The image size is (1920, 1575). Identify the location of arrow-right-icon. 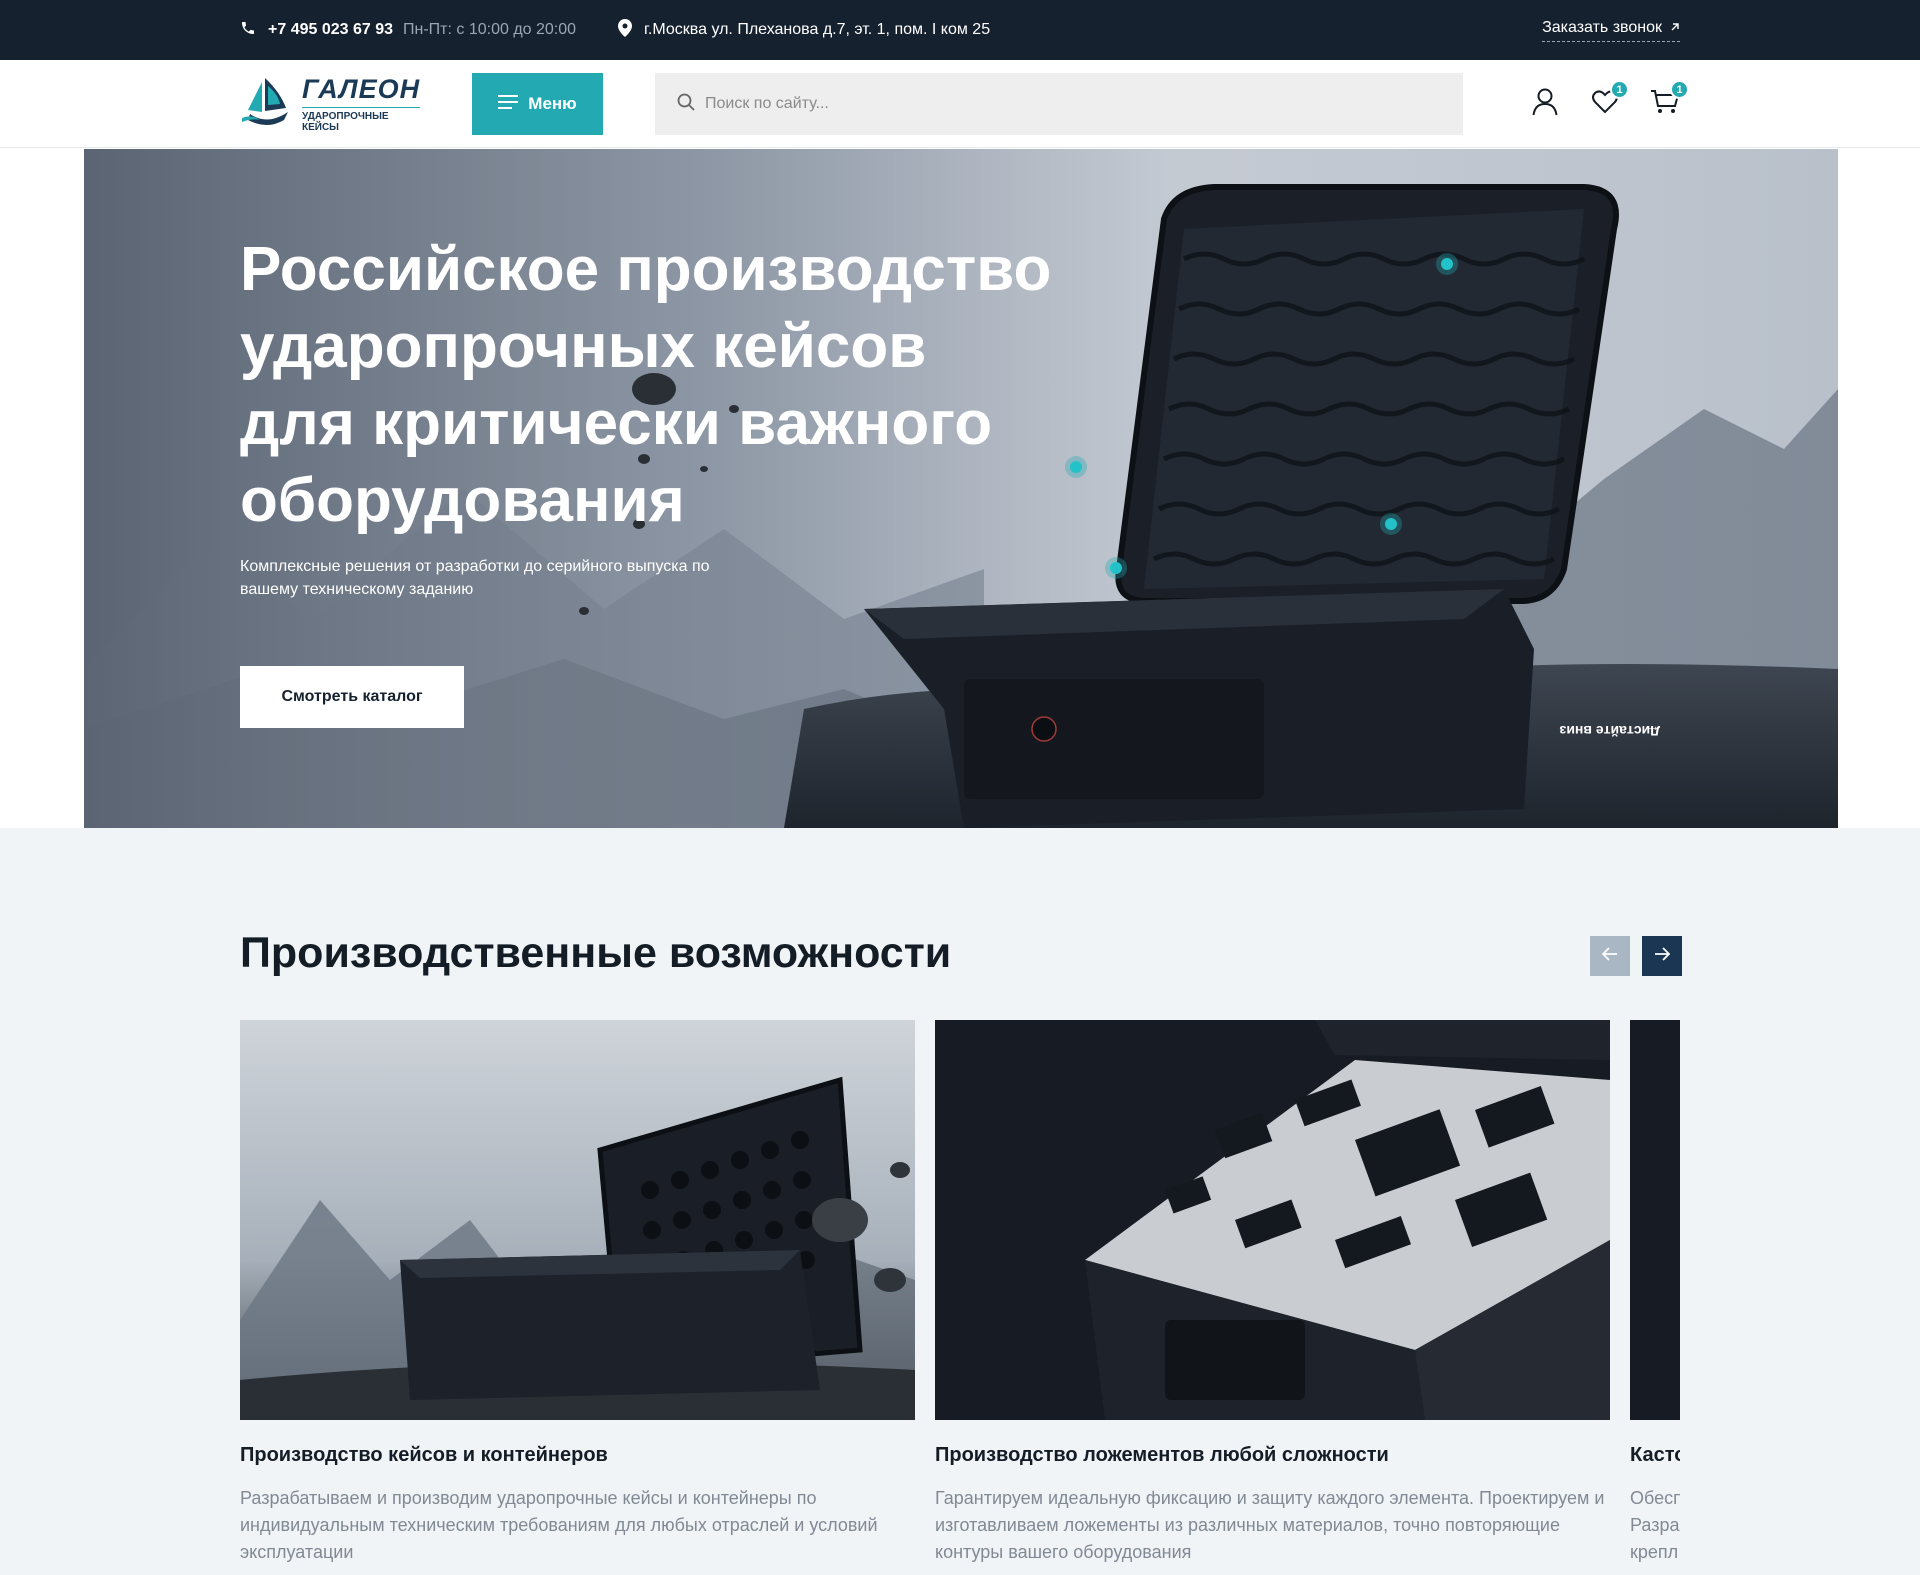
(1662, 956).